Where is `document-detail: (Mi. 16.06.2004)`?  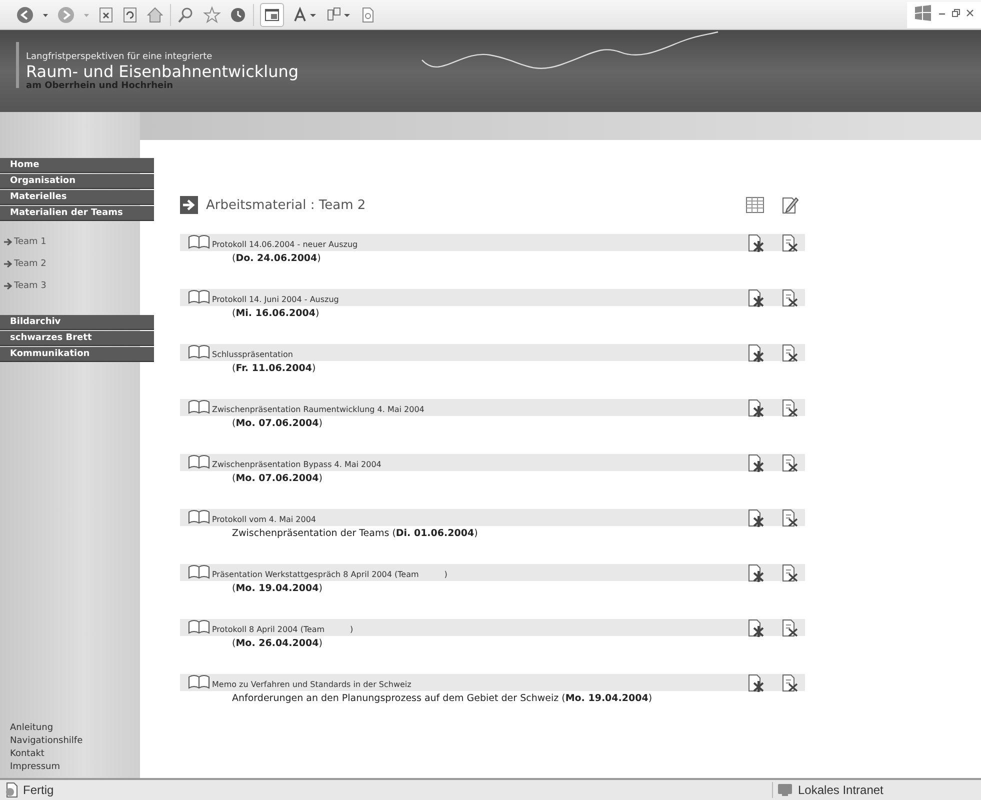
document-detail: (Mi. 16.06.2004) is located at coordinates (275, 313).